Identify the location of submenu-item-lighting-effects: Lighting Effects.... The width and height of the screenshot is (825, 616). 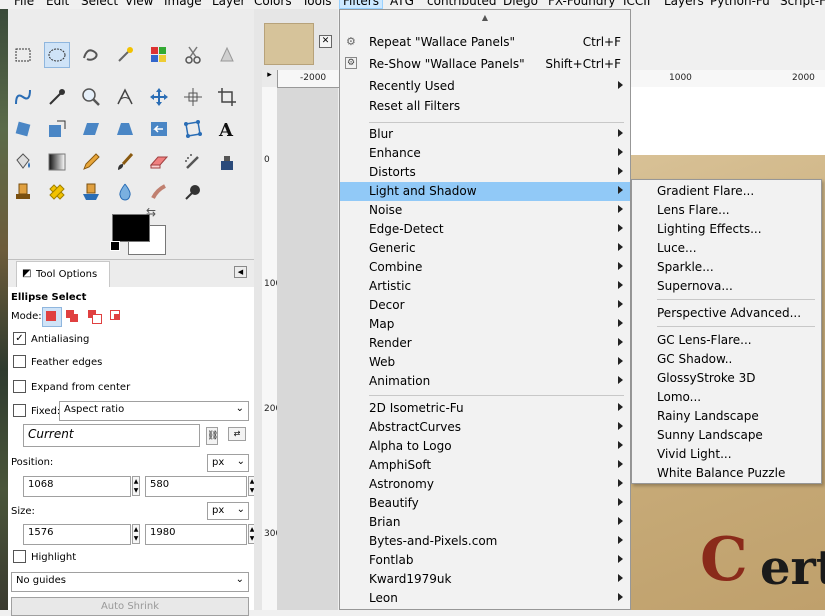
(726, 229).